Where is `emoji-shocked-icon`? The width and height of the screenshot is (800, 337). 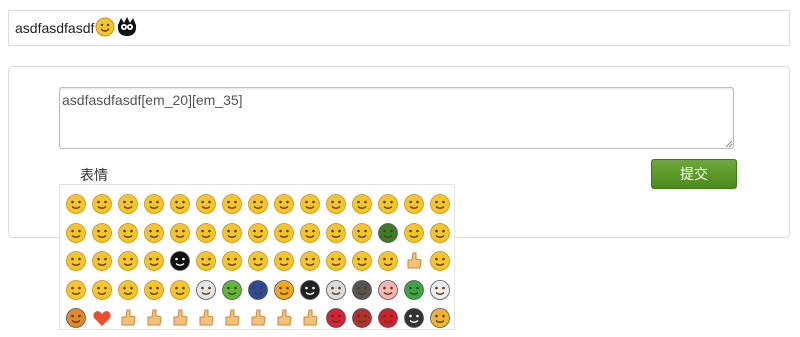
emoji-shocked-icon is located at coordinates (206, 261).